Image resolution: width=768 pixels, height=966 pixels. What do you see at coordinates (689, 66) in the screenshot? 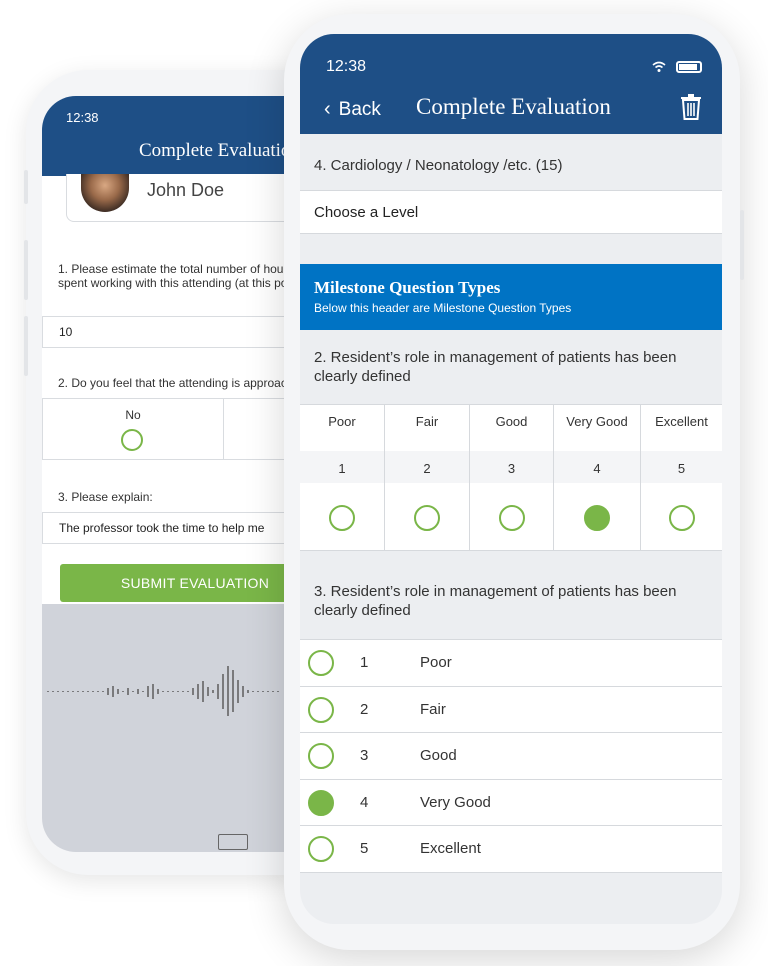
I see `battery-icon` at bounding box center [689, 66].